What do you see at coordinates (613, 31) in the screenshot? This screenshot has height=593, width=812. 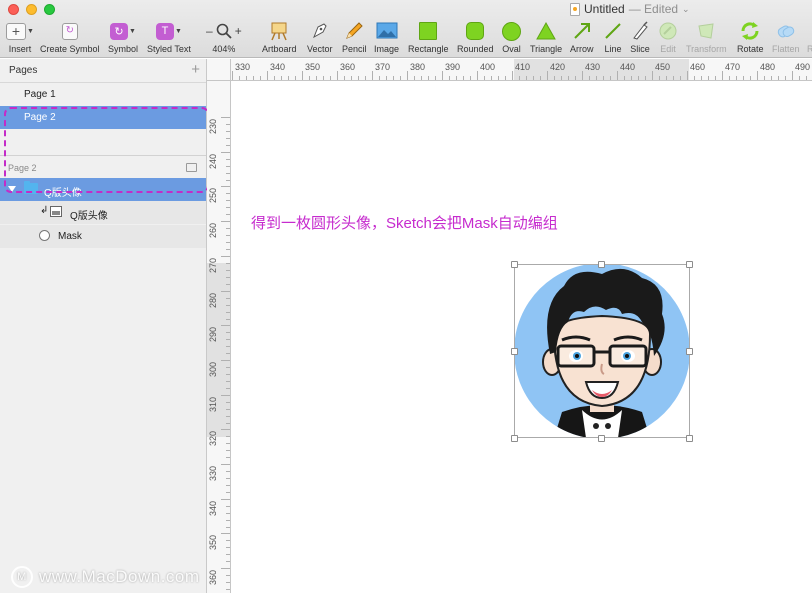 I see `line-icon` at bounding box center [613, 31].